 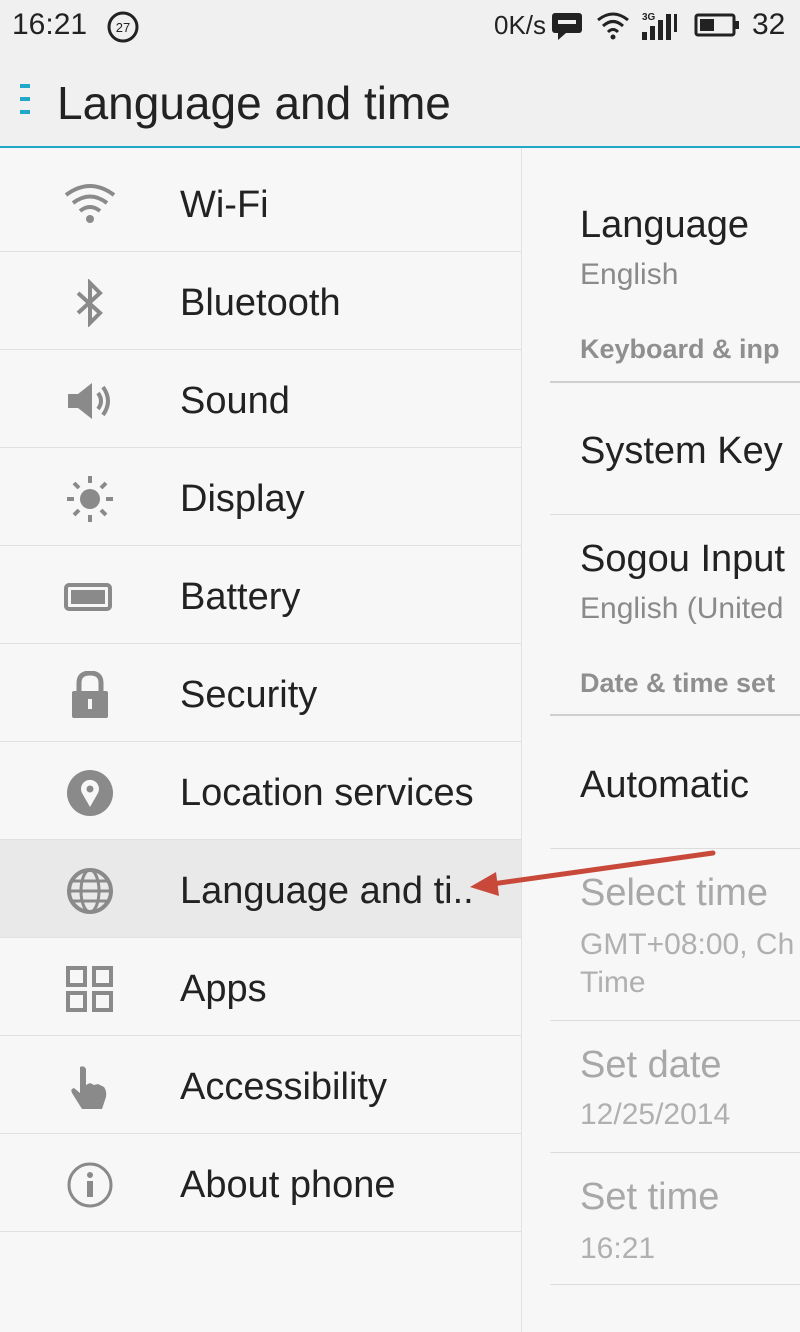 What do you see at coordinates (664, 225) in the screenshot?
I see `language-title: Language` at bounding box center [664, 225].